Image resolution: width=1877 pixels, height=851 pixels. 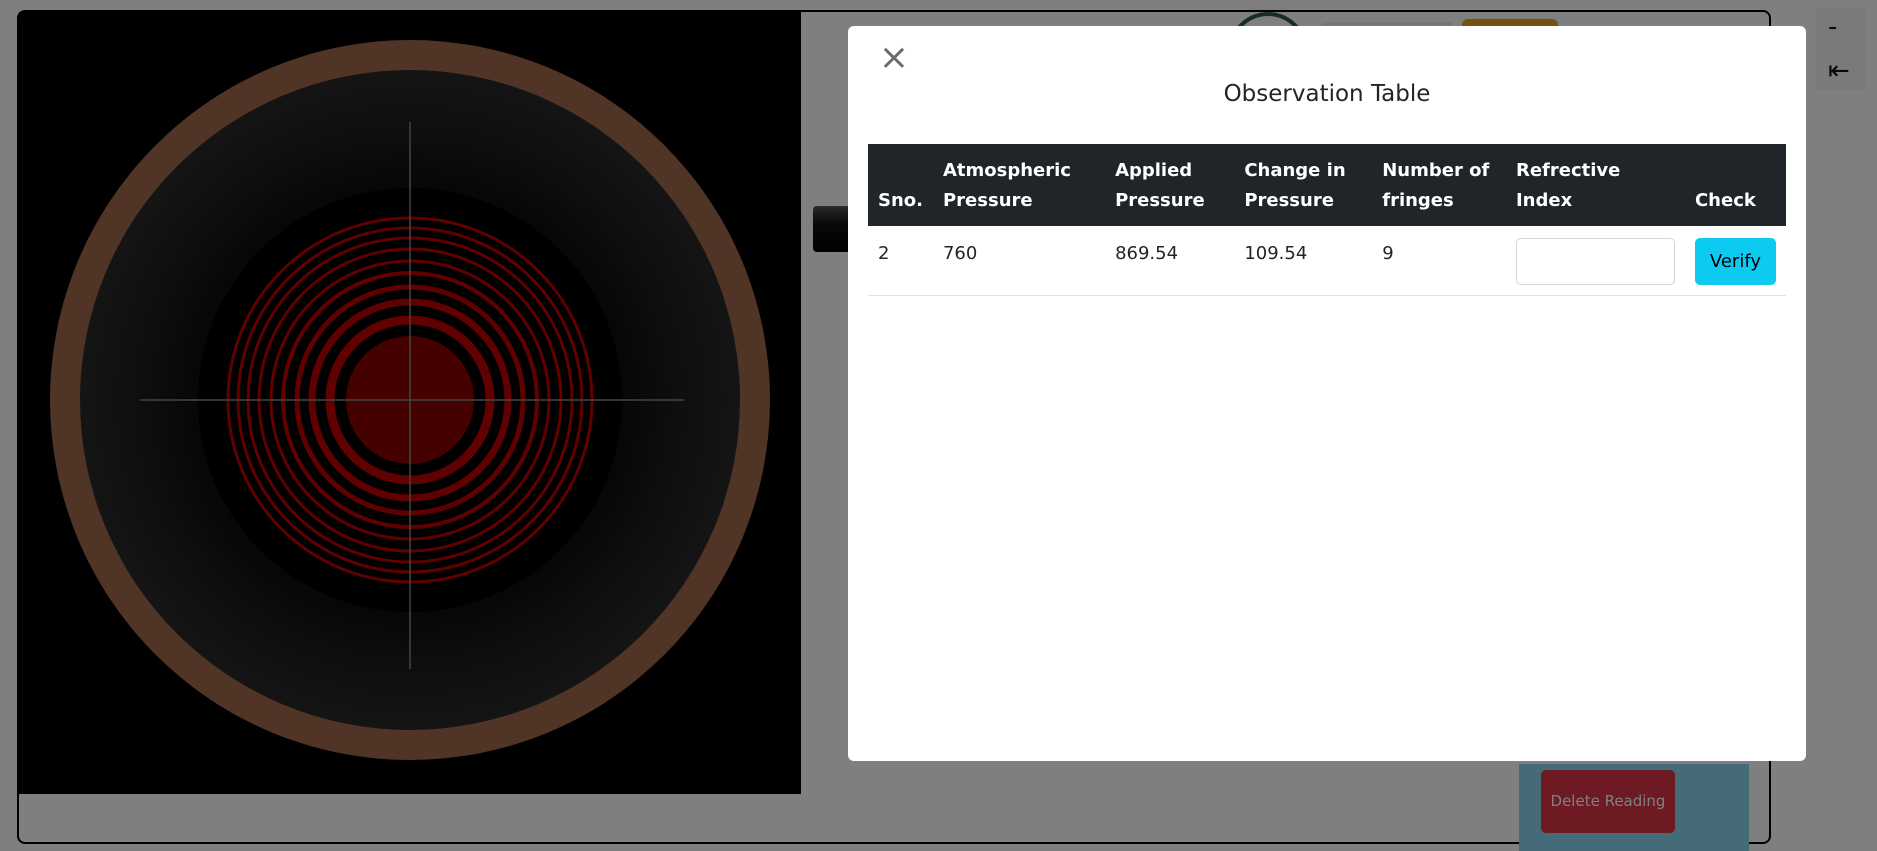 I want to click on header-number-of-fringes: Number of fringes, so click(x=1436, y=185).